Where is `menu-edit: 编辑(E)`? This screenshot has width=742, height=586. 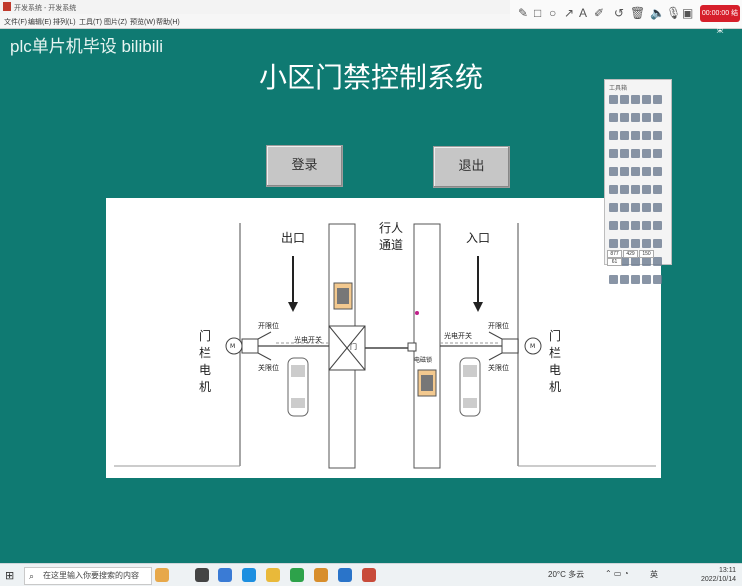
menu-edit: 编辑(E) is located at coordinates (39, 22).